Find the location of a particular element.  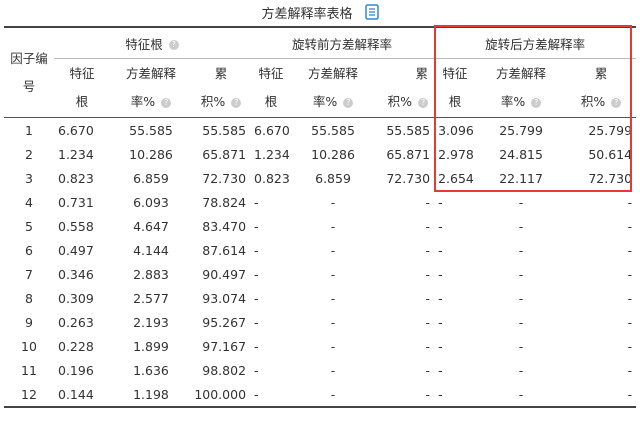

table-cell-id: 6 is located at coordinates (29, 250).